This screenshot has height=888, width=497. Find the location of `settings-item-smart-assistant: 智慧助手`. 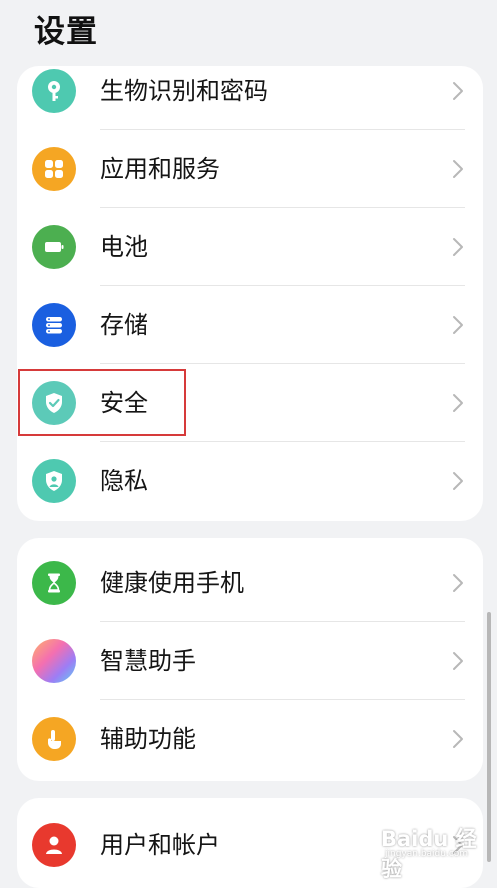

settings-item-smart-assistant: 智慧助手 is located at coordinates (250, 661).